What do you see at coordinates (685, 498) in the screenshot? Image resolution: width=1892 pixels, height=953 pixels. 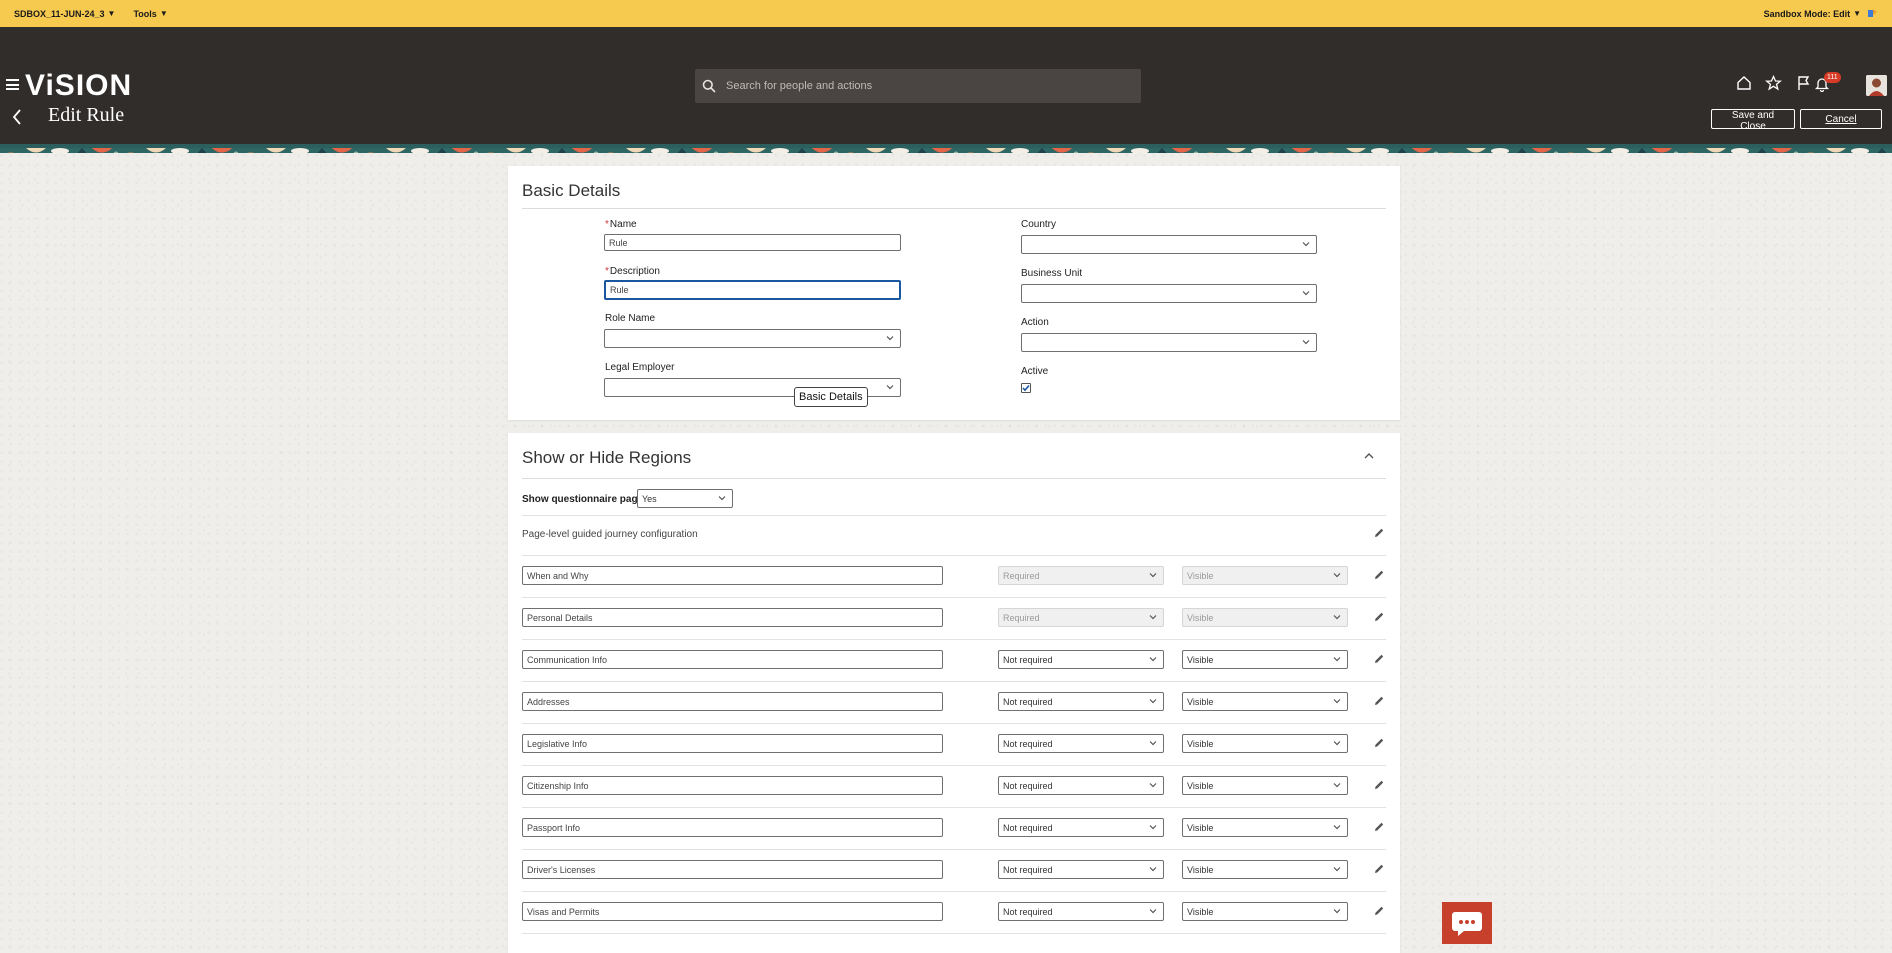 I see `questionnaire-select: Yes` at bounding box center [685, 498].